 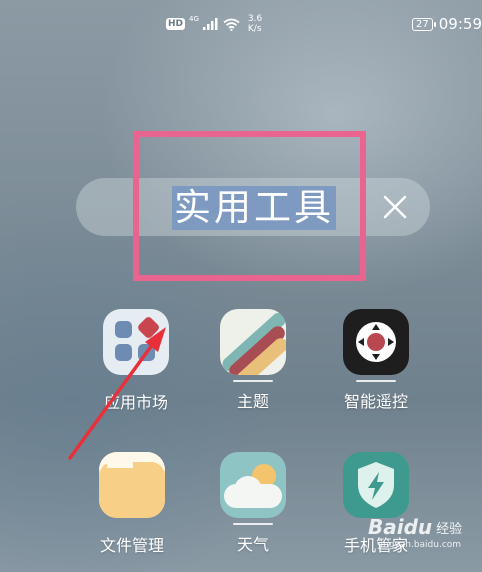 What do you see at coordinates (449, 529) in the screenshot?
I see `watermark-text: 经验` at bounding box center [449, 529].